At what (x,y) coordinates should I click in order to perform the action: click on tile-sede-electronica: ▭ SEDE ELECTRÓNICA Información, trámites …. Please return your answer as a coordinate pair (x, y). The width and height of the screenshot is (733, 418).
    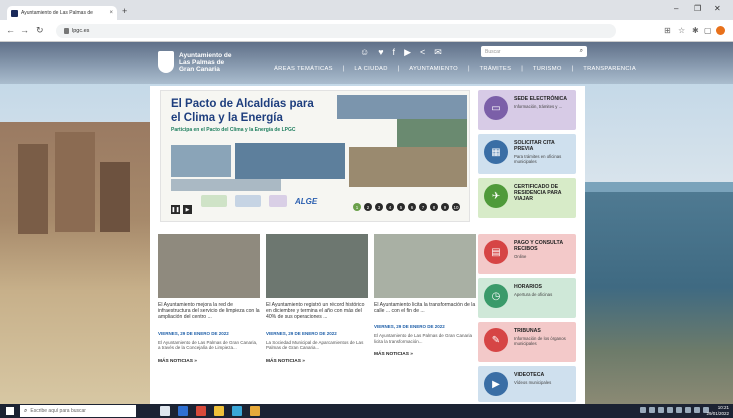
    Looking at the image, I should click on (527, 110).